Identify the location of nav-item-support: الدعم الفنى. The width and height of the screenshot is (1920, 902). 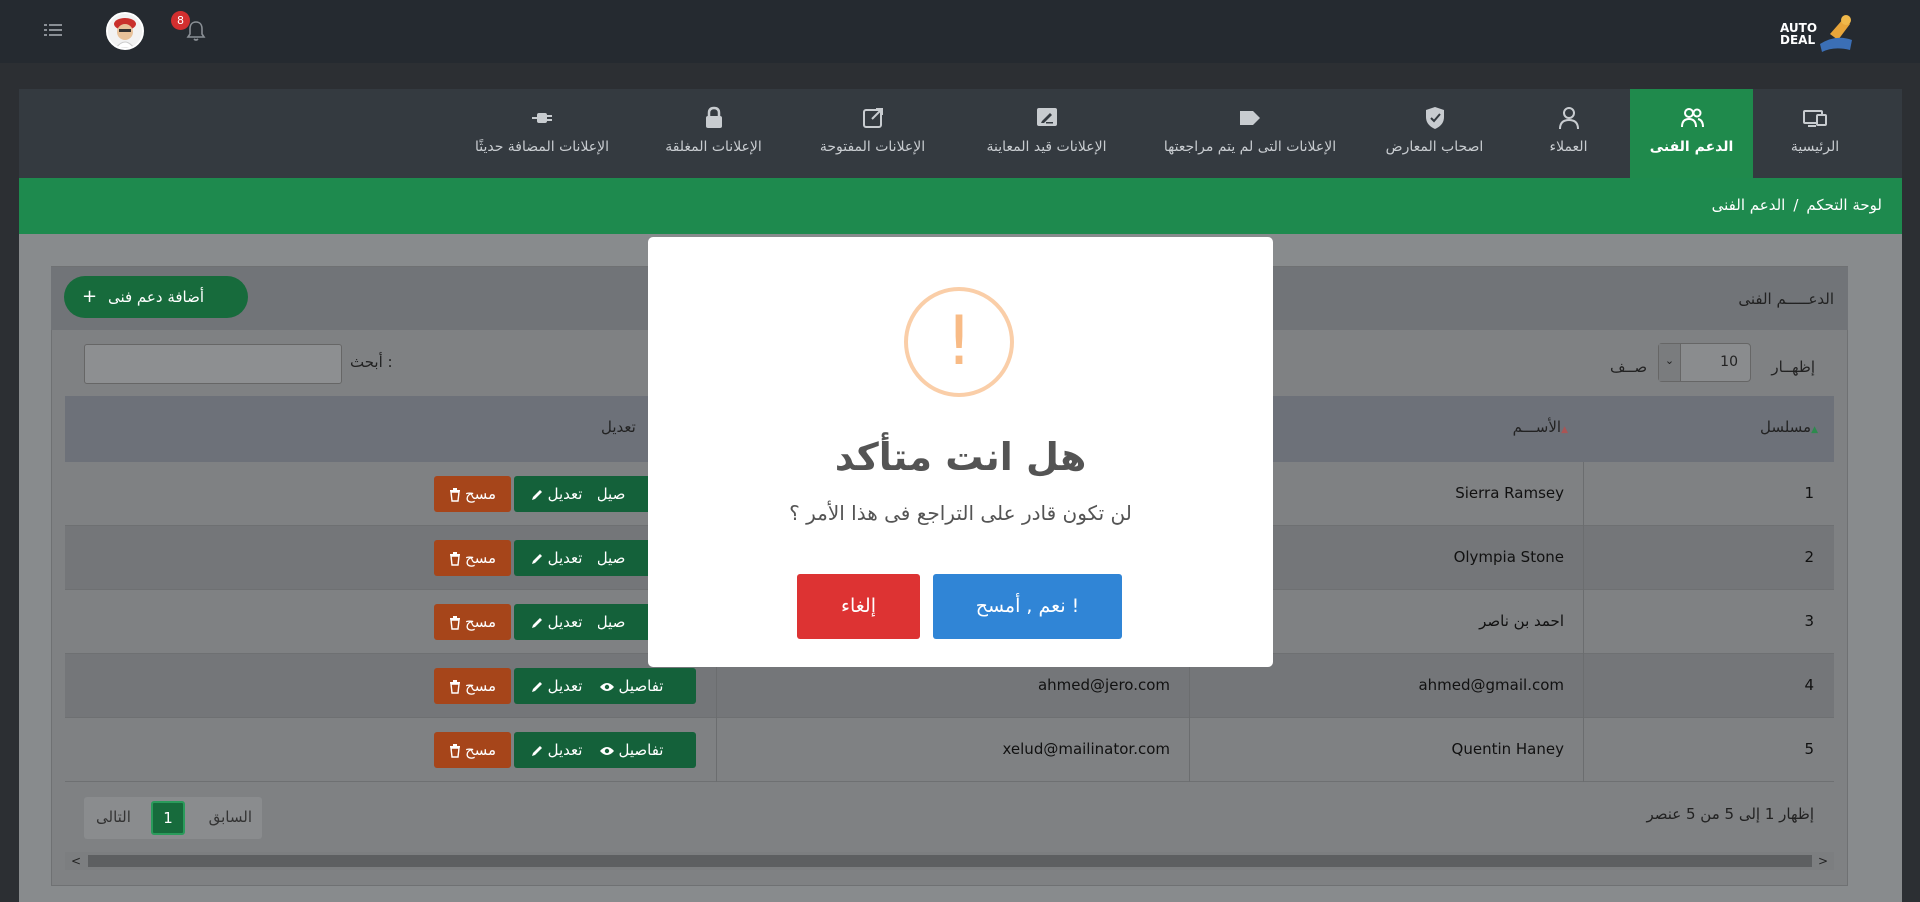
(1691, 133).